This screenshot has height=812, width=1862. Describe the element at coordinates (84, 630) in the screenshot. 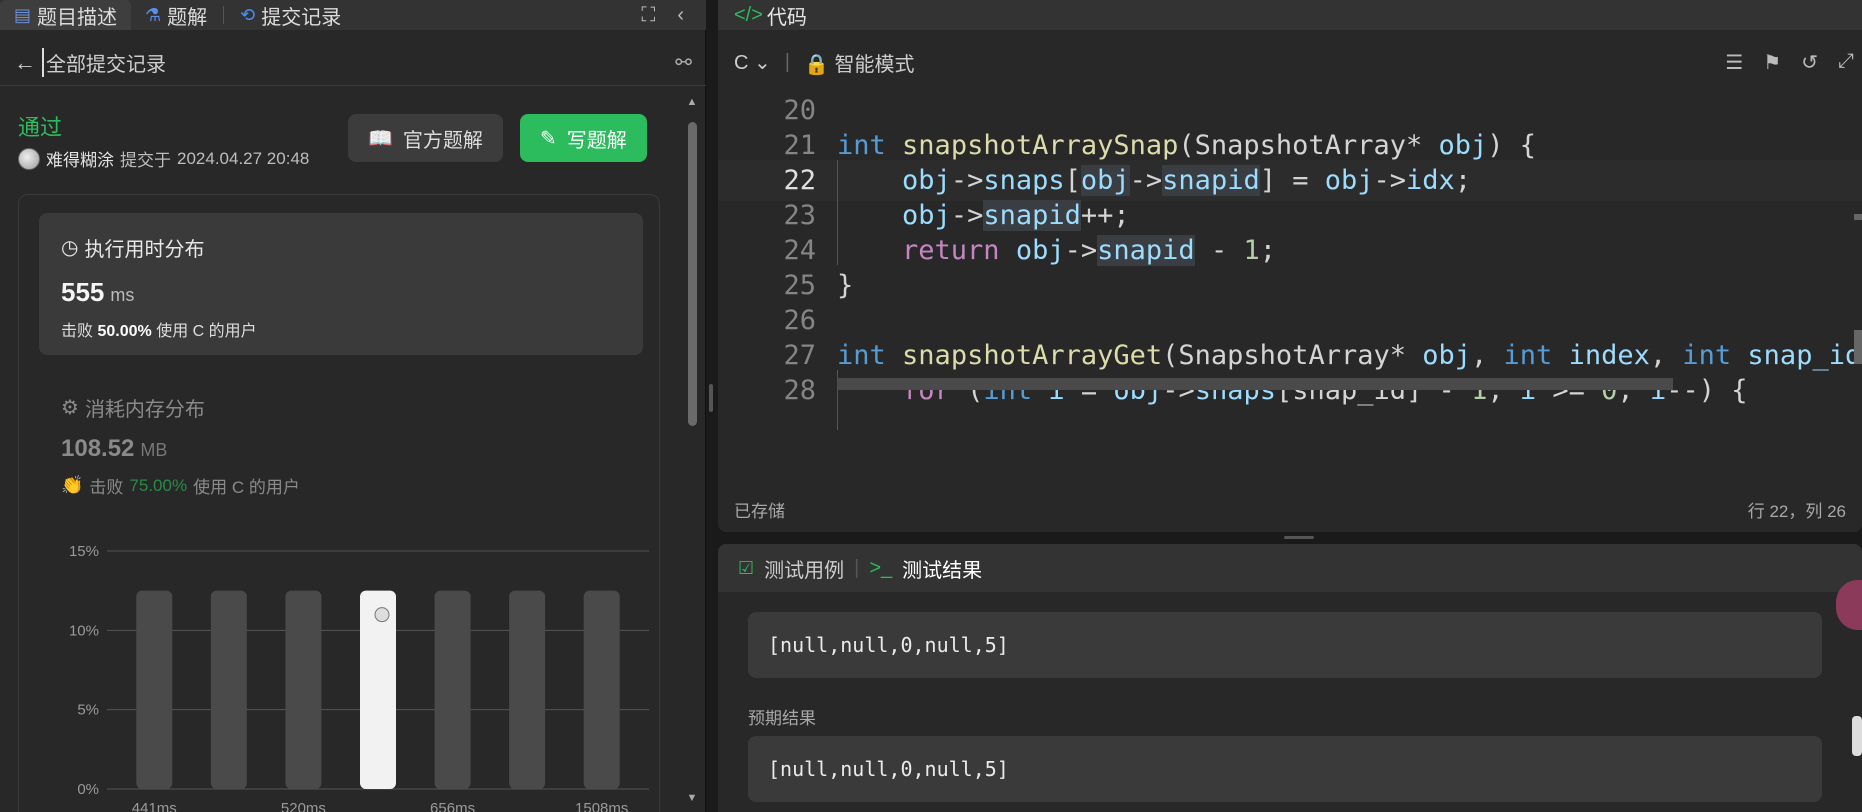

I see `y-tick-label: 10%` at that location.